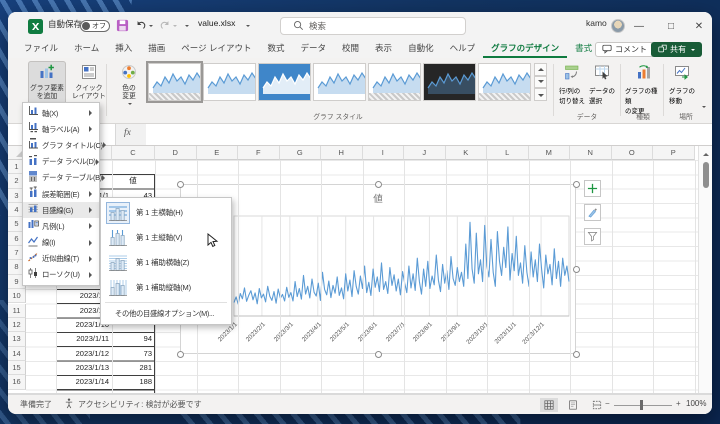 This screenshot has height=424, width=720. I want to click on tab-item-3: 描画, so click(156, 48).